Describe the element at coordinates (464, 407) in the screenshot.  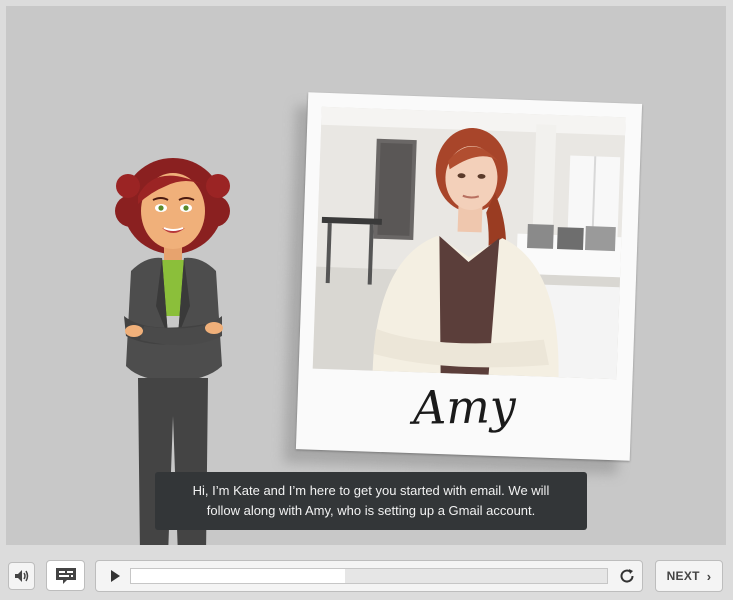
I see `photo-signature: Amy` at that location.